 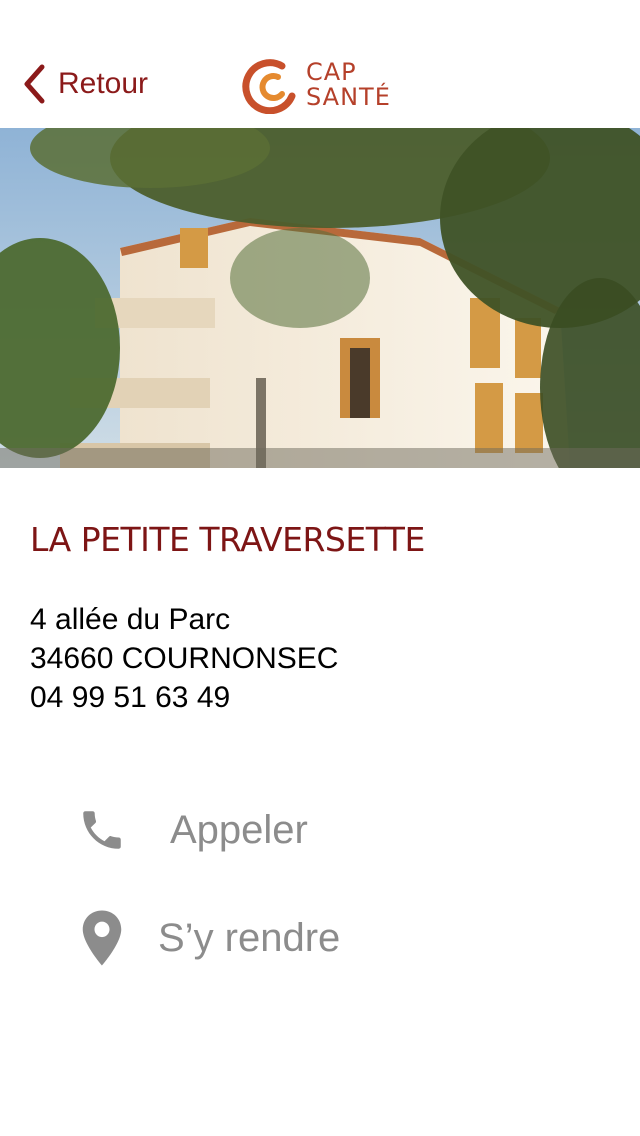 I want to click on address-city: 34660 COURNONSEC, so click(x=184, y=658).